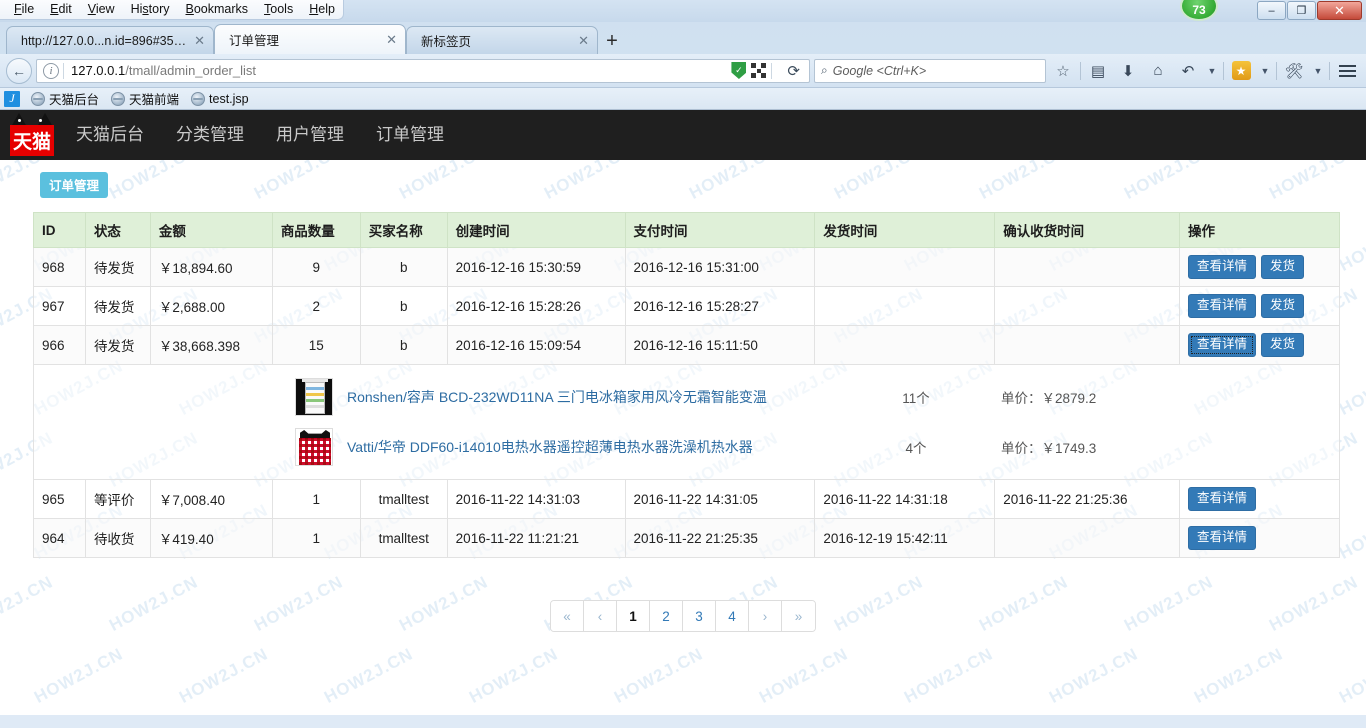  I want to click on cell-actions: 查看详情, so click(1259, 499).